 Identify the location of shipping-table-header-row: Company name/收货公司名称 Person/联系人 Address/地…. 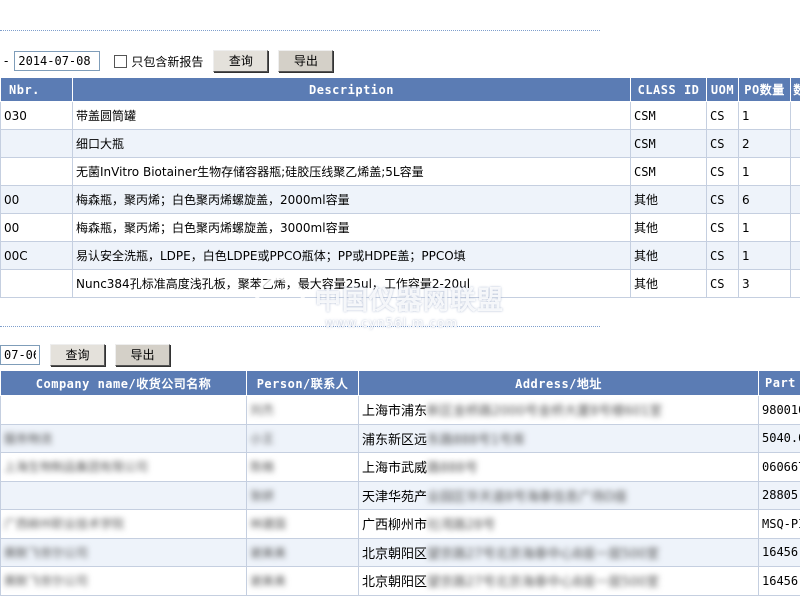
(400, 383).